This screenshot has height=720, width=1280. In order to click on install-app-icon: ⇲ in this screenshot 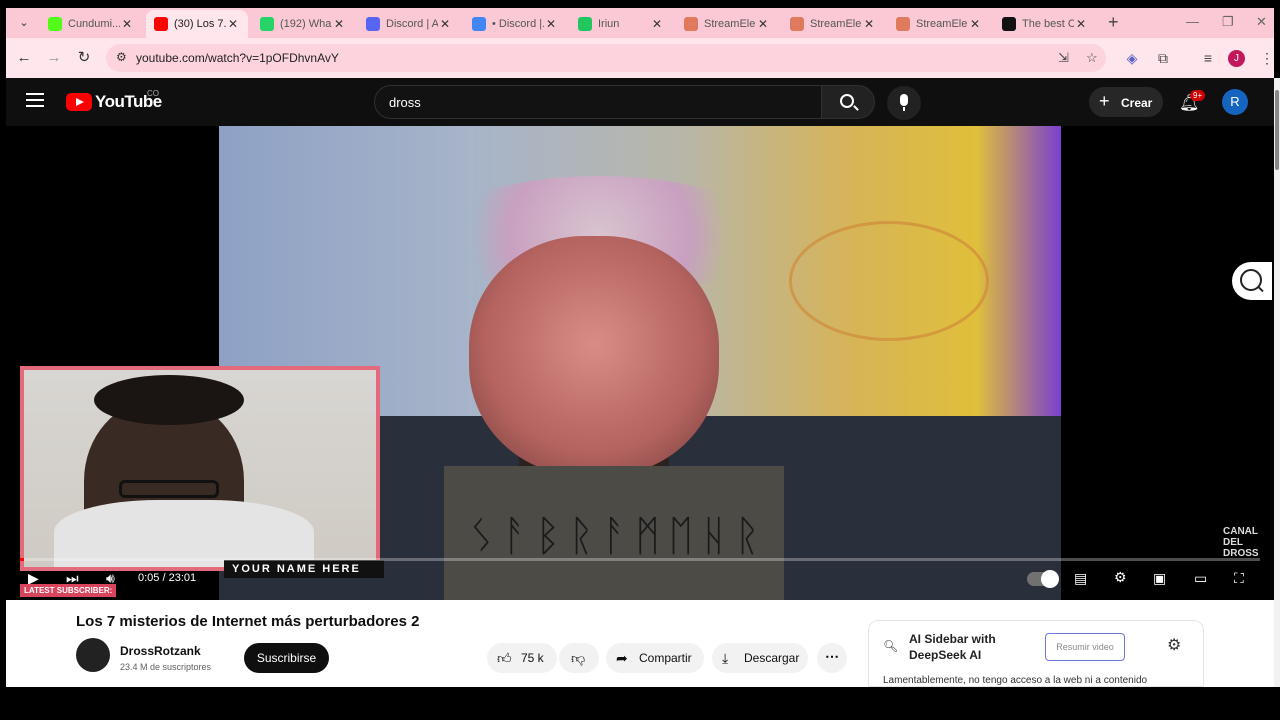, I will do `click(1063, 58)`.